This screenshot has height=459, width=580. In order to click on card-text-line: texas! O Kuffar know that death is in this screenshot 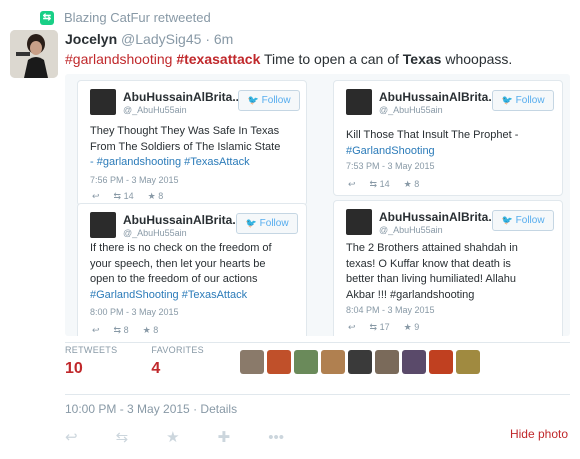, I will do `click(428, 263)`.